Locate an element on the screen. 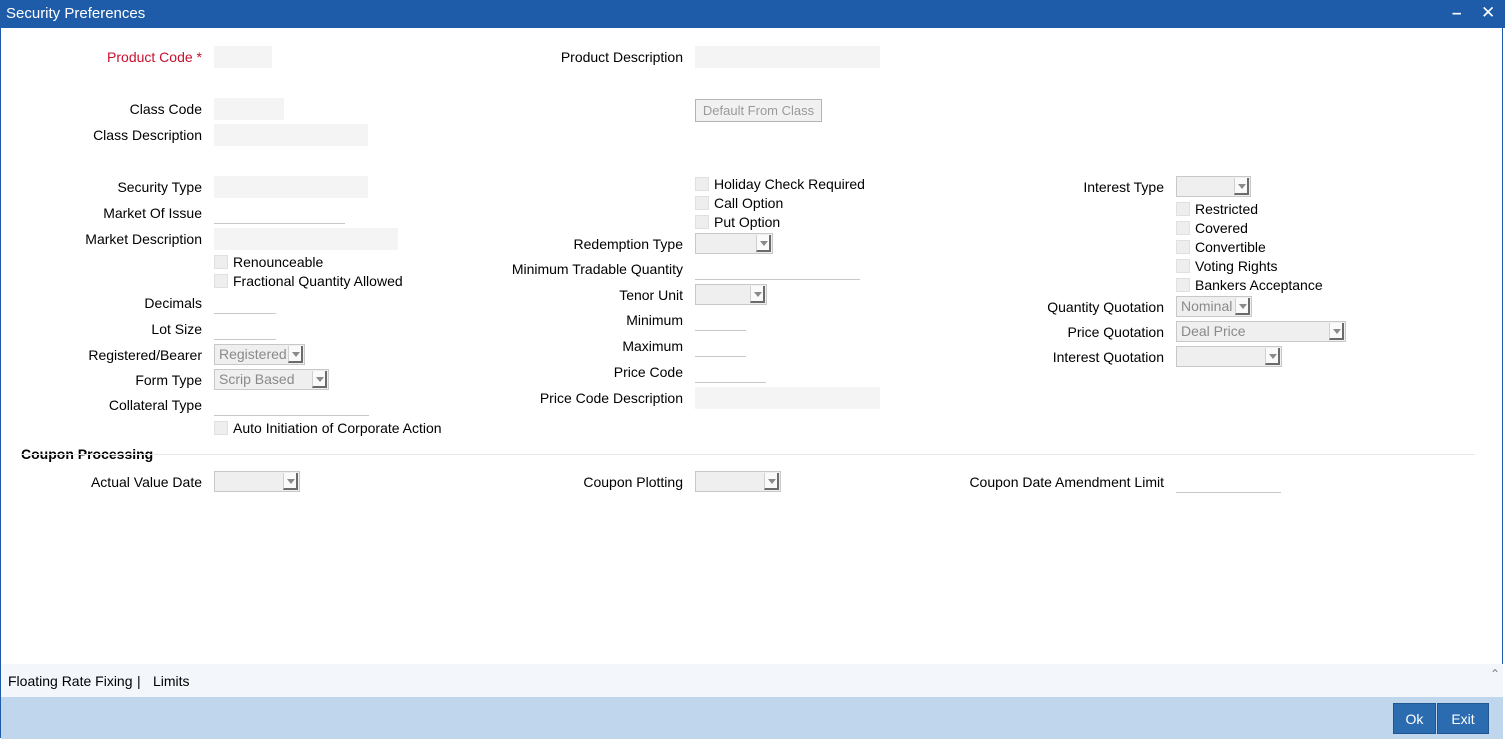  ok-button: Ok is located at coordinates (1414, 718).